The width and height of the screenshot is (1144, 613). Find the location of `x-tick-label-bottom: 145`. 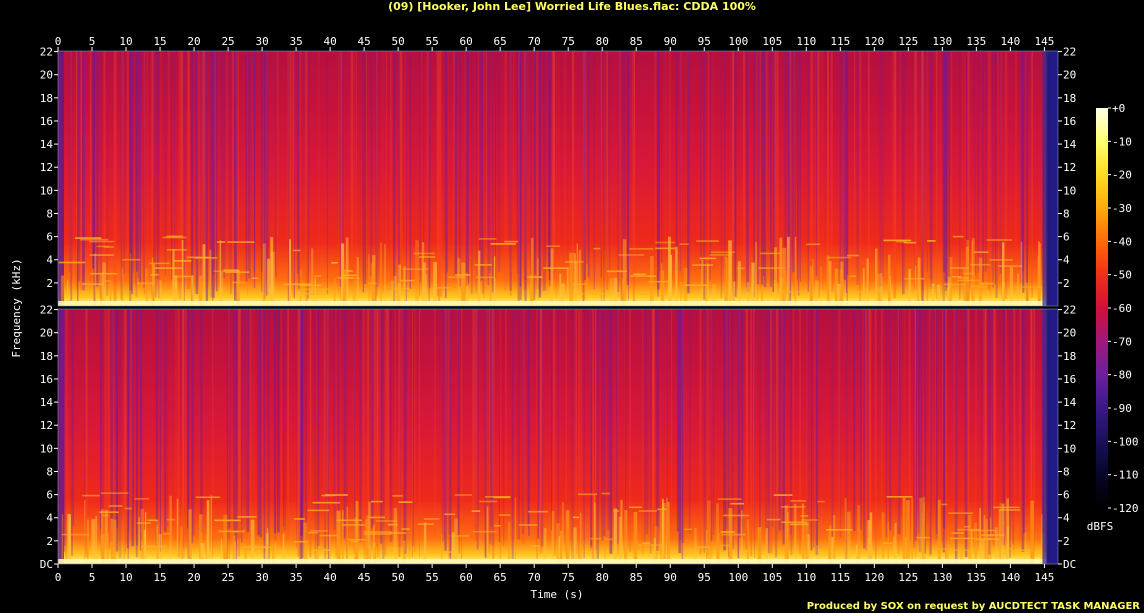

x-tick-label-bottom: 145 is located at coordinates (1044, 577).